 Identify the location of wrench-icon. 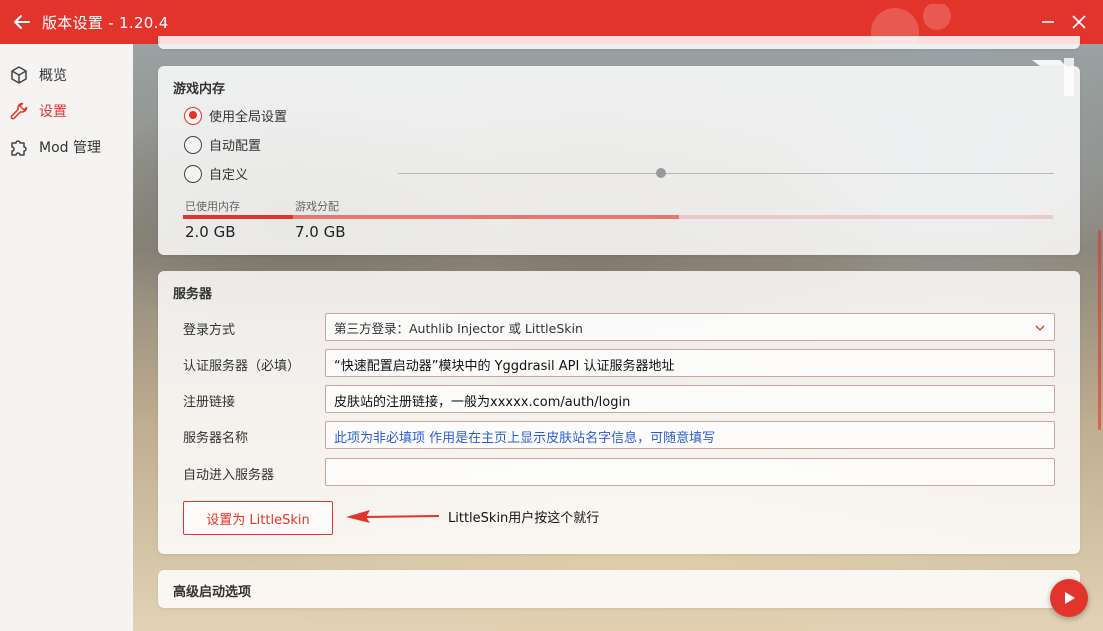
(19, 111).